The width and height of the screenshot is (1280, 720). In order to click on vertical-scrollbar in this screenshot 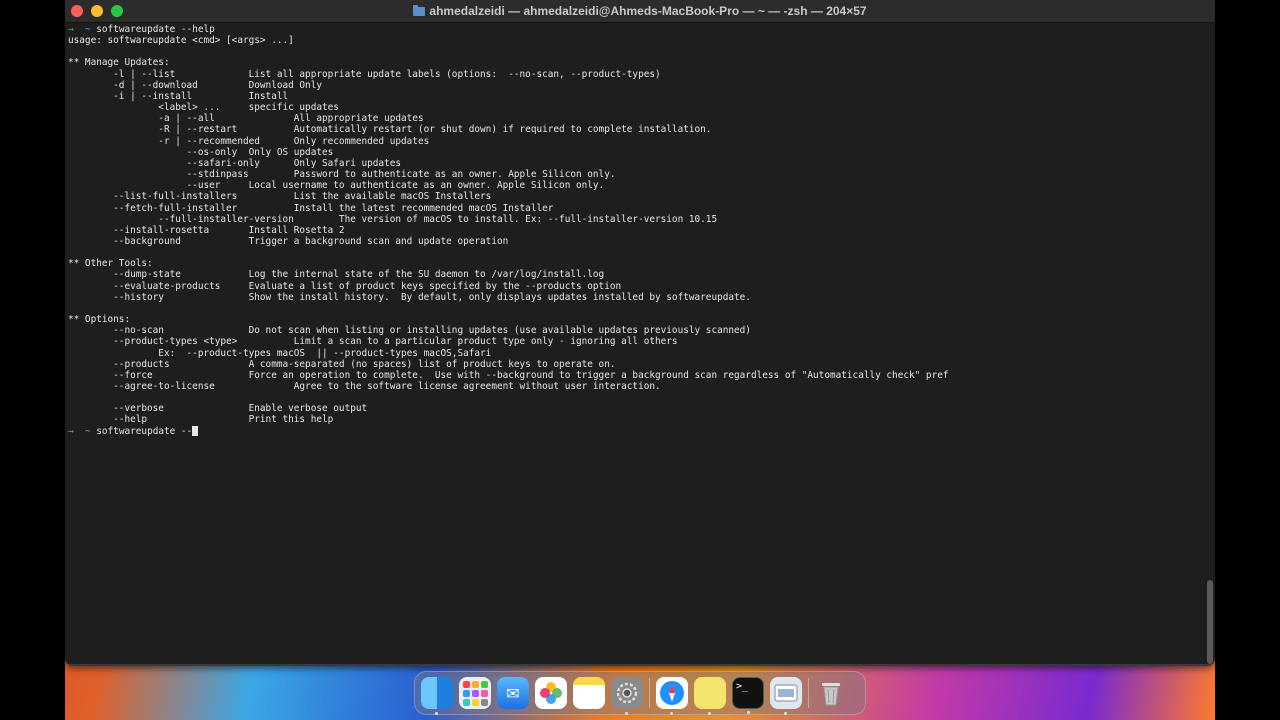, I will do `click(1210, 622)`.